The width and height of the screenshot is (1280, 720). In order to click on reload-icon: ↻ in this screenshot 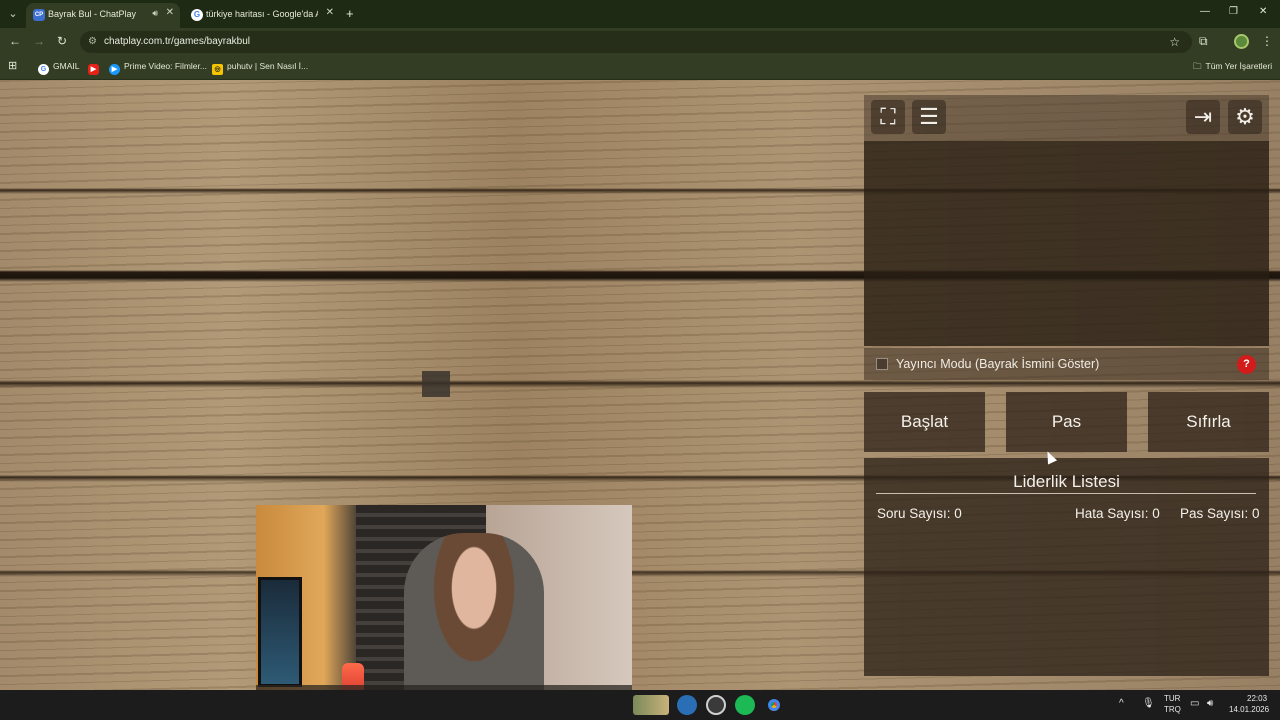, I will do `click(62, 41)`.